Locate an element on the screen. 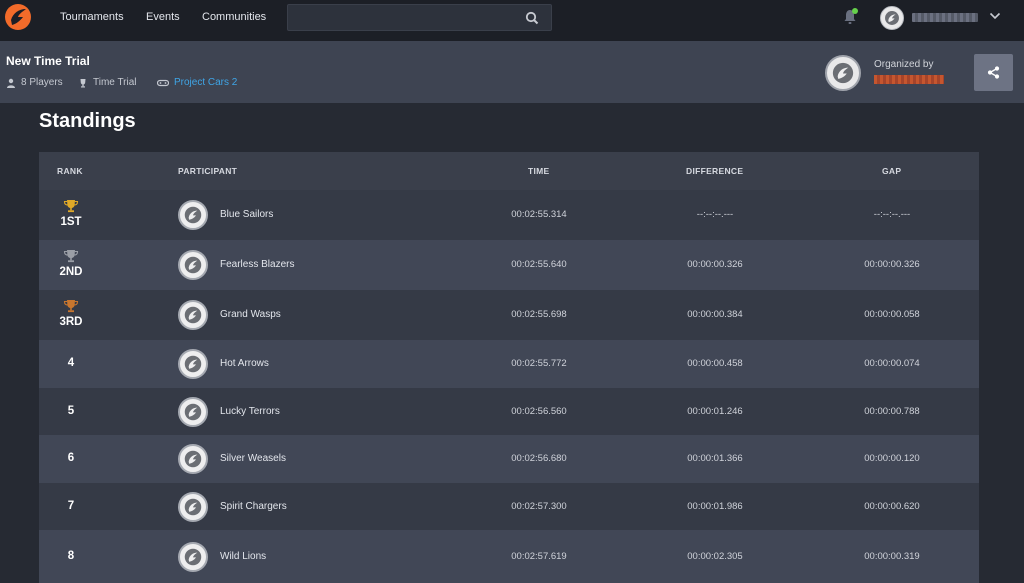 This screenshot has width=1024, height=583. nav-link-events: Events is located at coordinates (163, 17).